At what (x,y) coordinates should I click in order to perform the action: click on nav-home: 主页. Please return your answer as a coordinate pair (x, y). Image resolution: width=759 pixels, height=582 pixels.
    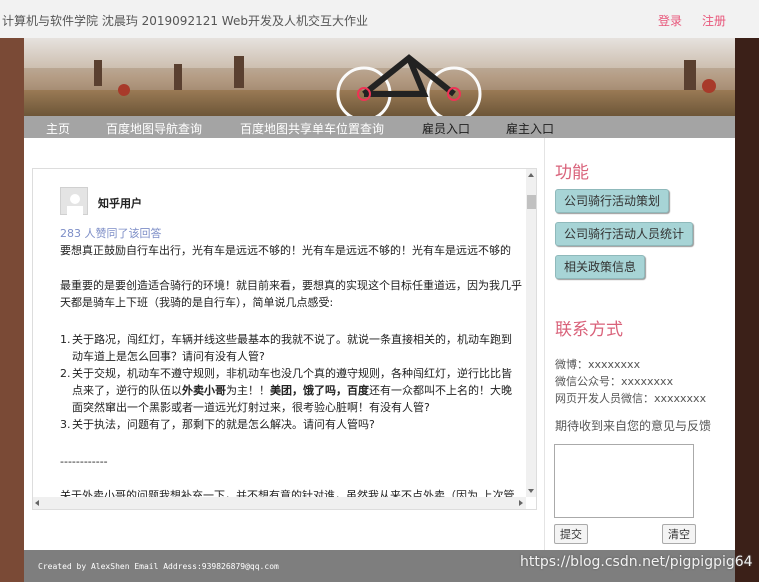
    Looking at the image, I should click on (58, 128).